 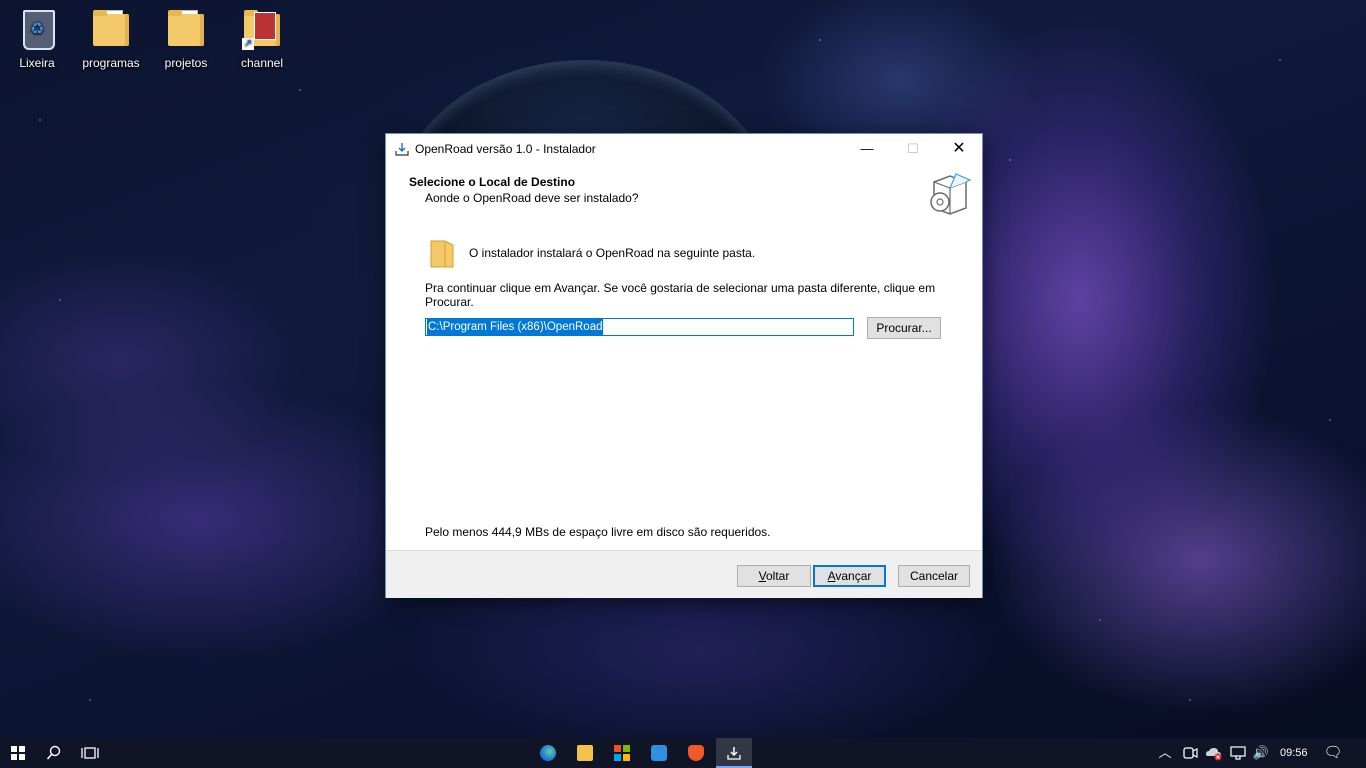 I want to click on installer-app-icon, so click(x=402, y=149).